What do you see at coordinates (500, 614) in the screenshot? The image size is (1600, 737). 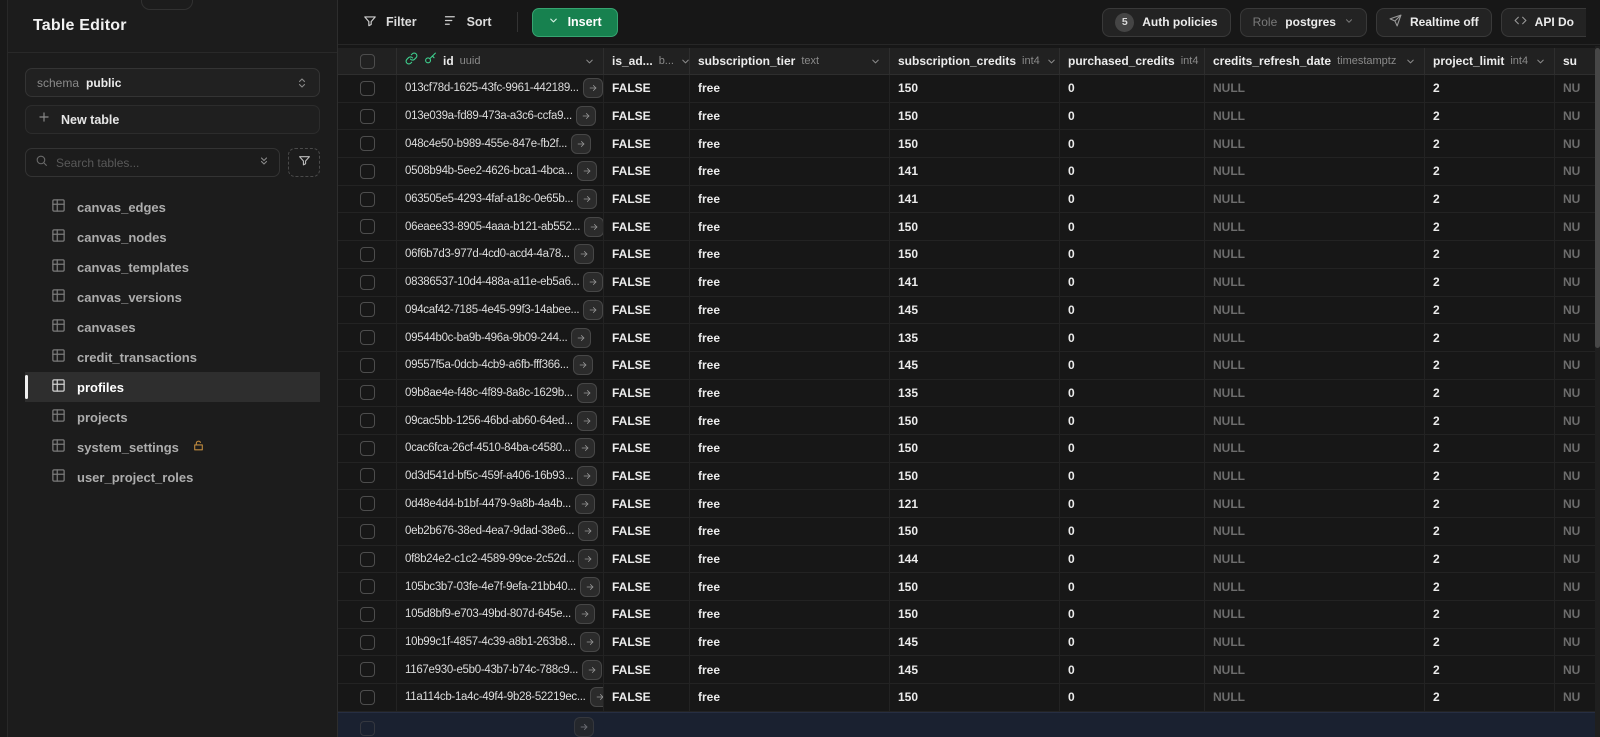 I see `cell-id: 105d8bf9-e703-49bd-807d-645e...+0` at bounding box center [500, 614].